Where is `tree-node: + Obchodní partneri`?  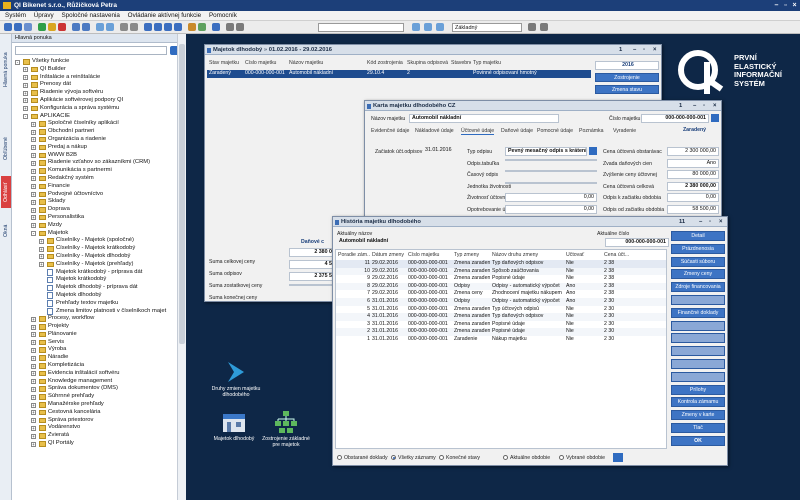
tree-node: + Obchodní partneri is located at coordinates (99, 132).